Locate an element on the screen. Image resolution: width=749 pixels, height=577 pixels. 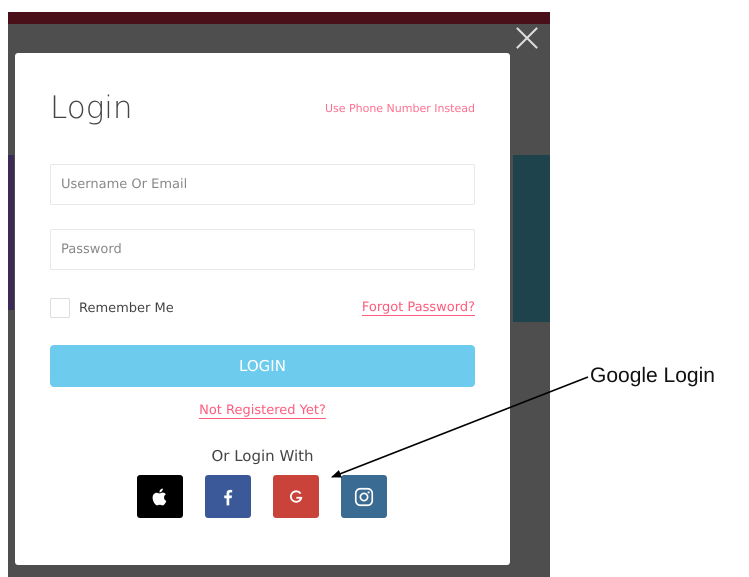
password-field: Password is located at coordinates (262, 249).